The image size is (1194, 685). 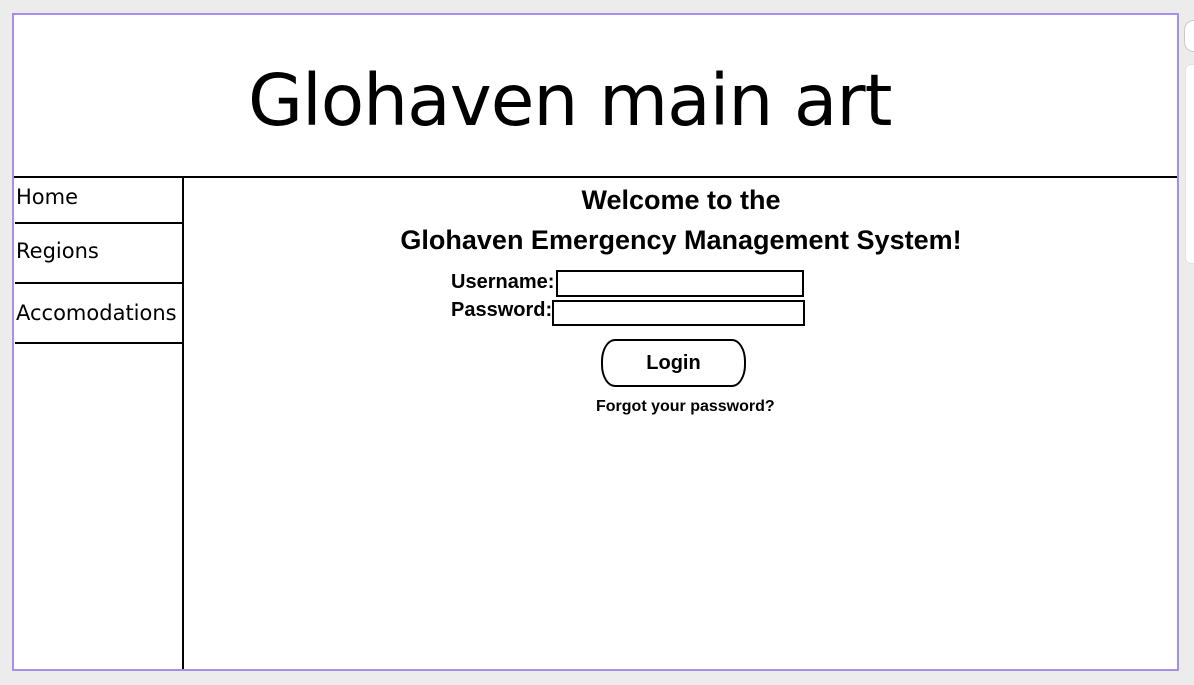 What do you see at coordinates (678, 313) in the screenshot?
I see `password-input` at bounding box center [678, 313].